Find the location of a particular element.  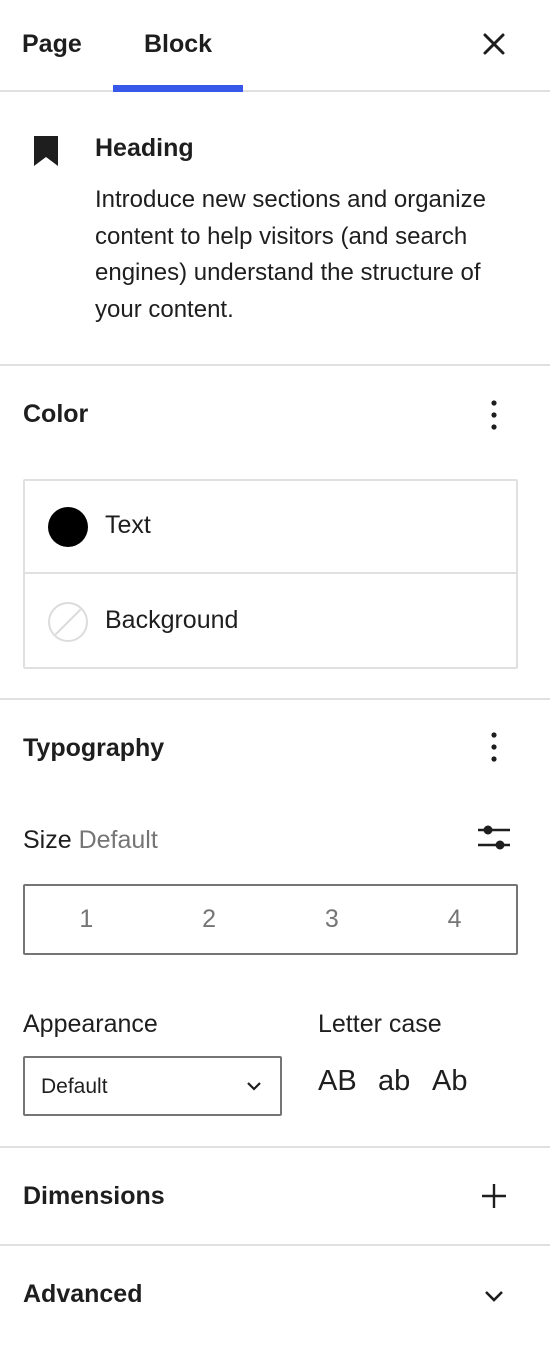

appearance-label: Appearance is located at coordinates (90, 1024).